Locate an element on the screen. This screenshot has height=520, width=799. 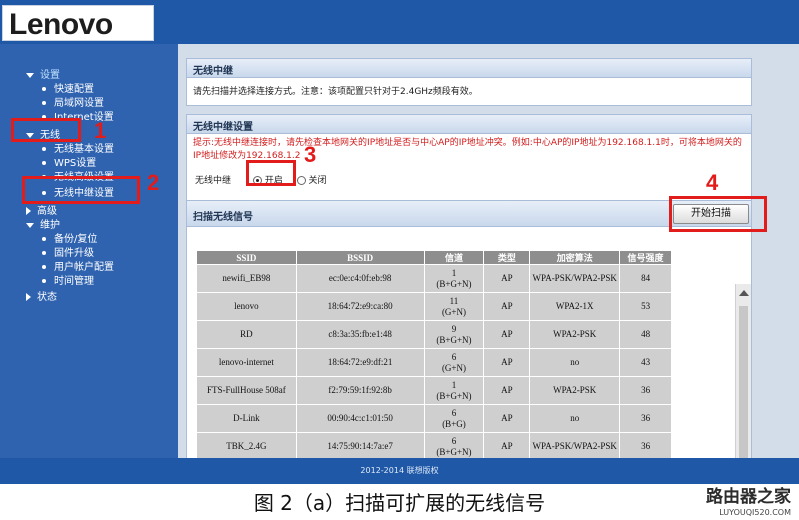
cell-channel: 11 (G+N) is located at coordinates (454, 306).